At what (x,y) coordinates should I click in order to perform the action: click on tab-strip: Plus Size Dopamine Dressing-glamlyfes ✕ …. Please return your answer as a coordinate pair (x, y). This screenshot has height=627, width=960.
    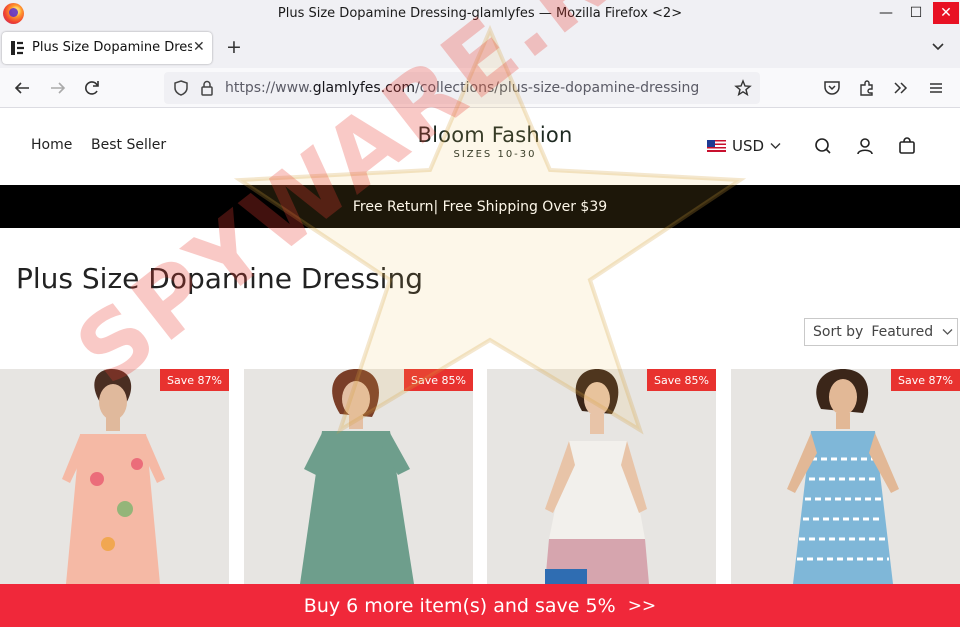
    Looking at the image, I should click on (480, 48).